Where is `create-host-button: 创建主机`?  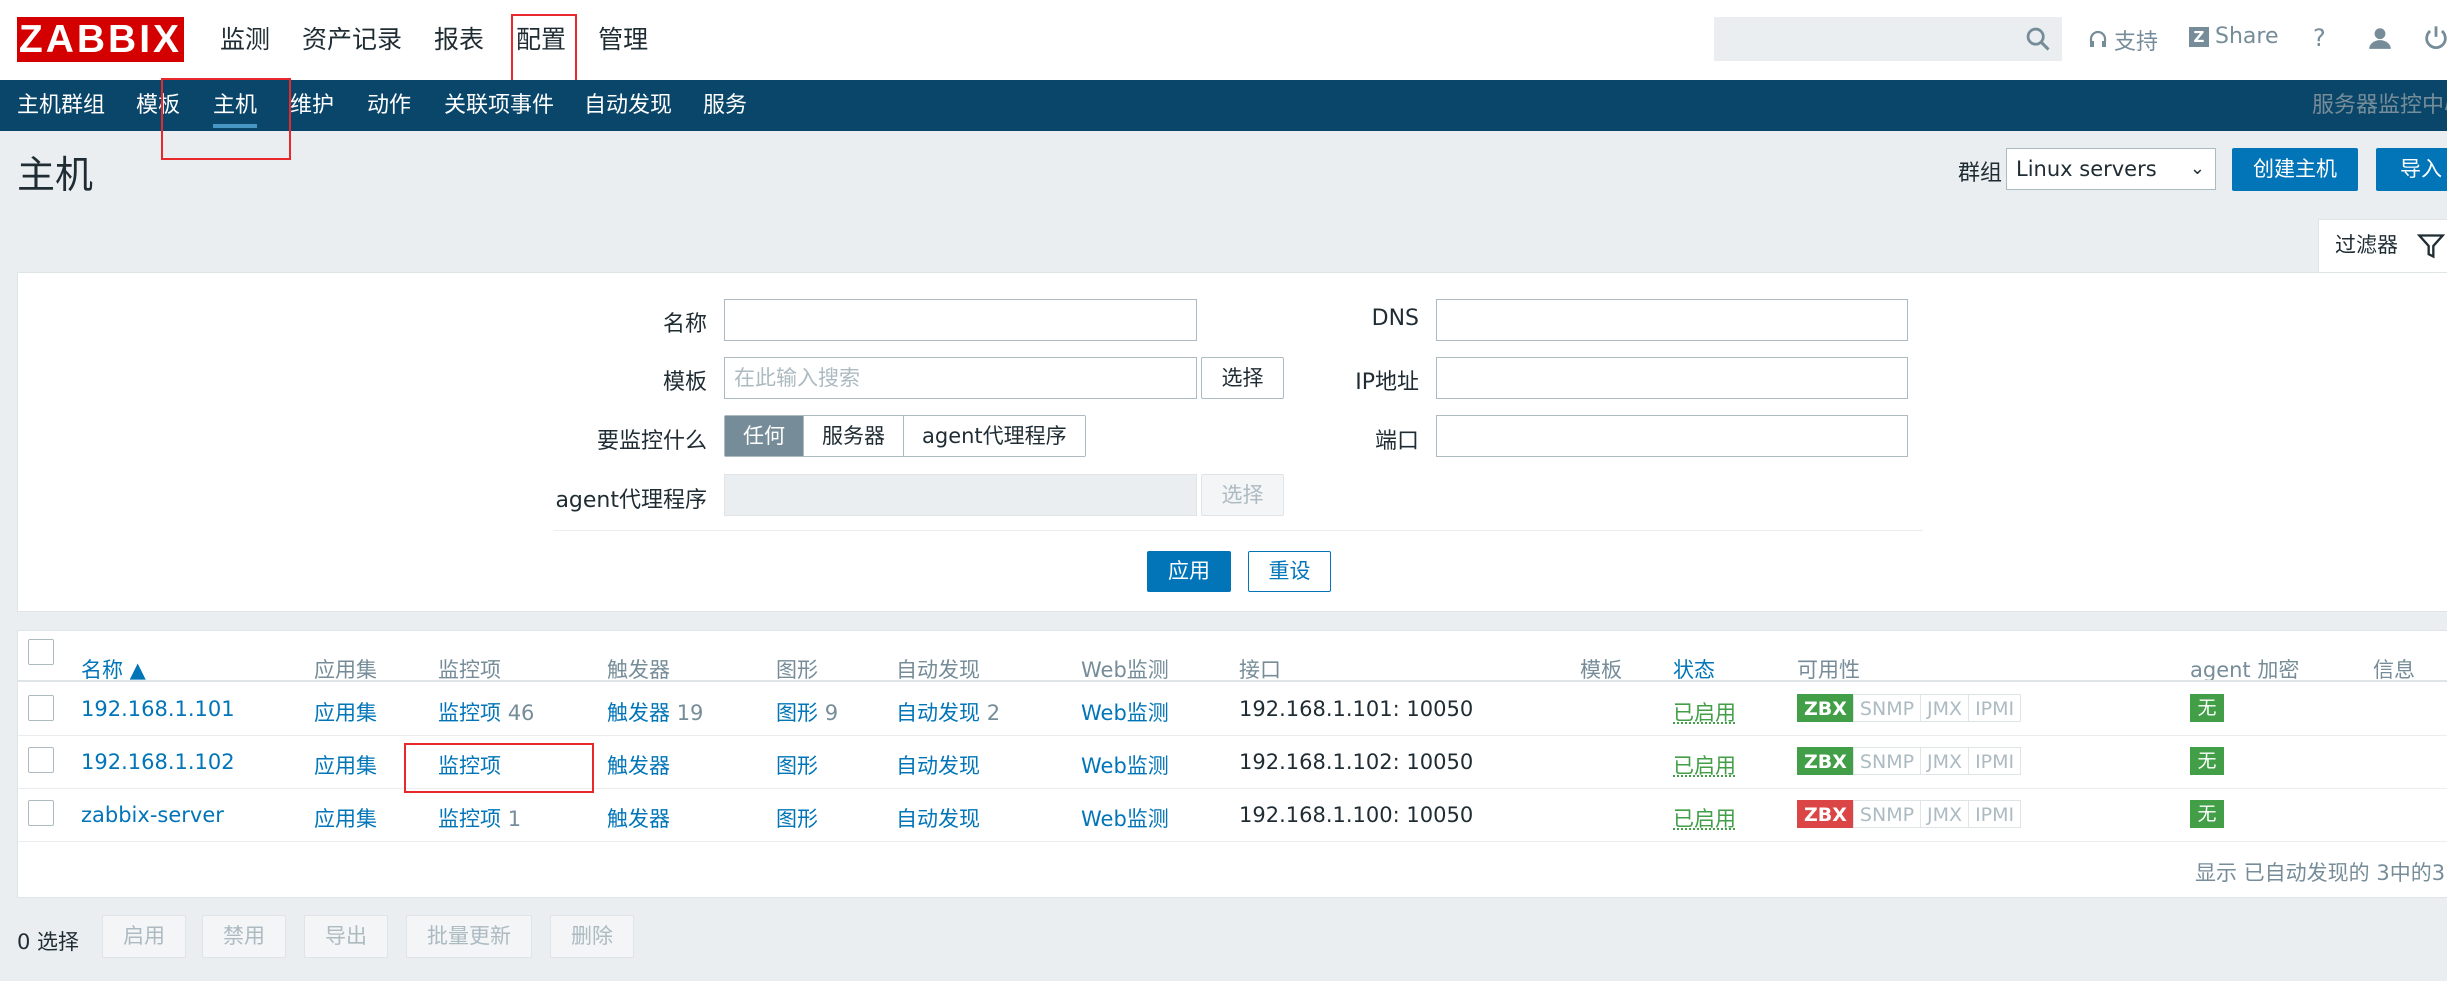 create-host-button: 创建主机 is located at coordinates (2295, 169).